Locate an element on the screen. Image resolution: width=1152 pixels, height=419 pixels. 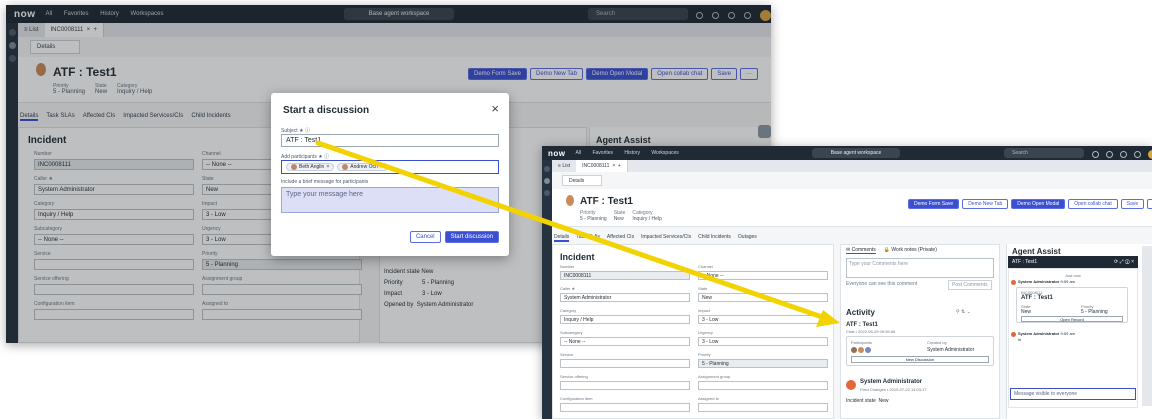
field-input: 5 - Planning is located at coordinates (763, 363).